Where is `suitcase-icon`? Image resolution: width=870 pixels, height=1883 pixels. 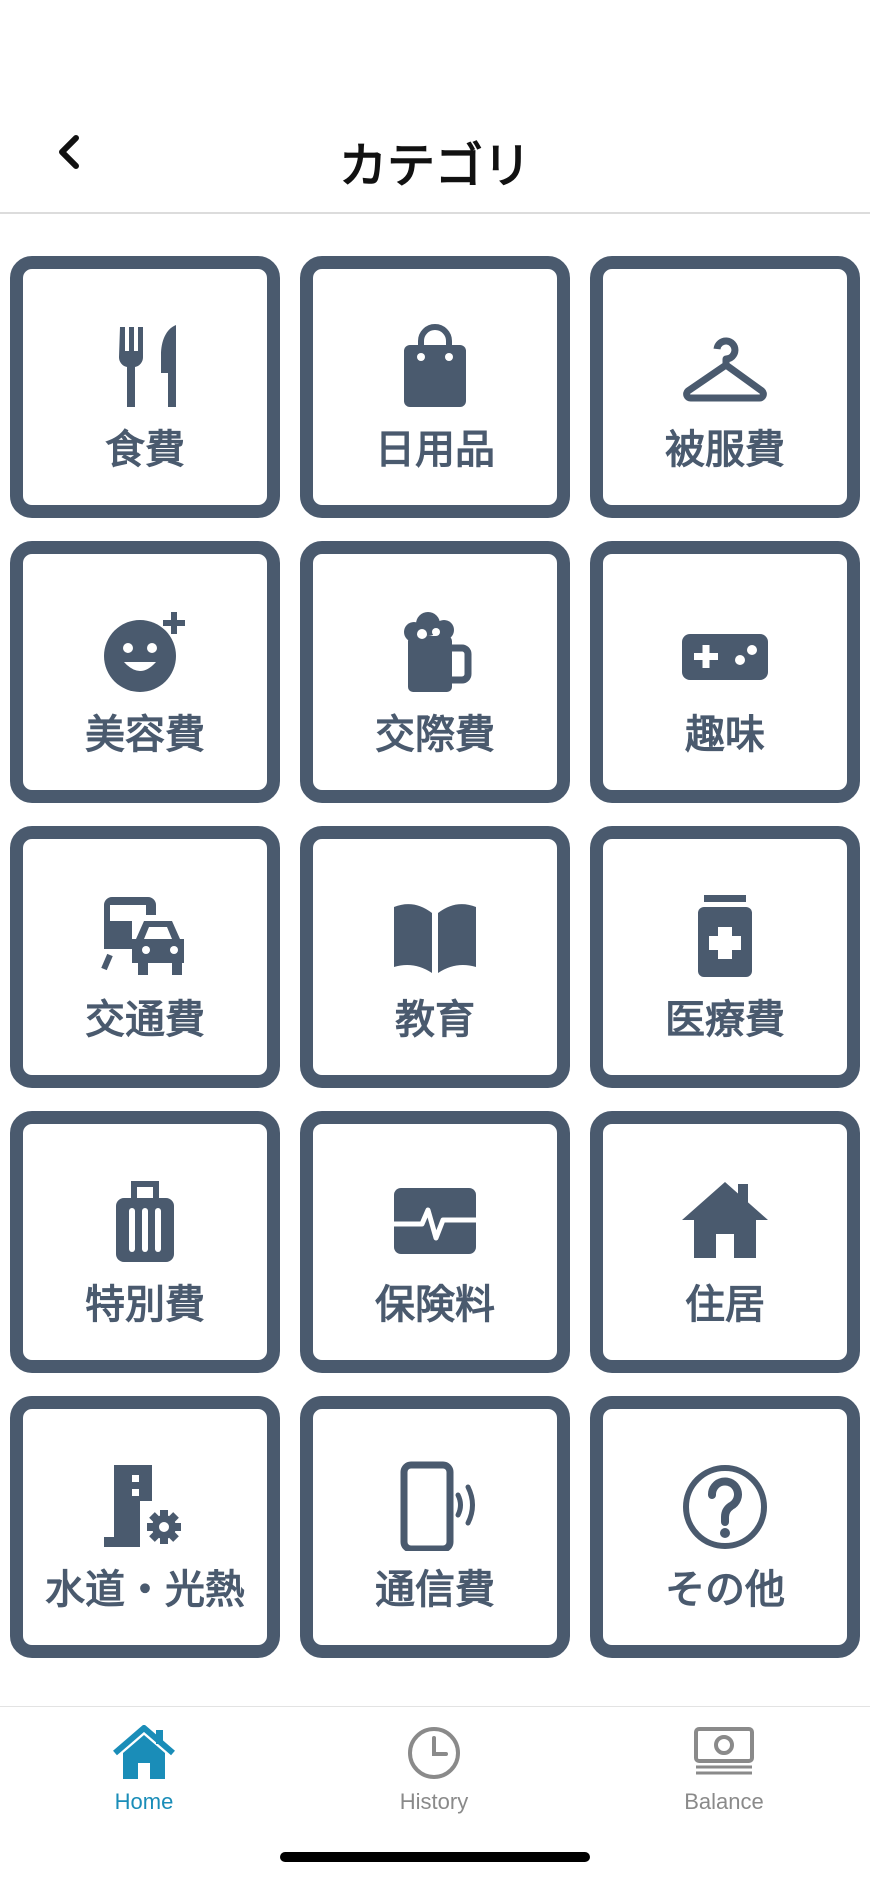 suitcase-icon is located at coordinates (145, 1221).